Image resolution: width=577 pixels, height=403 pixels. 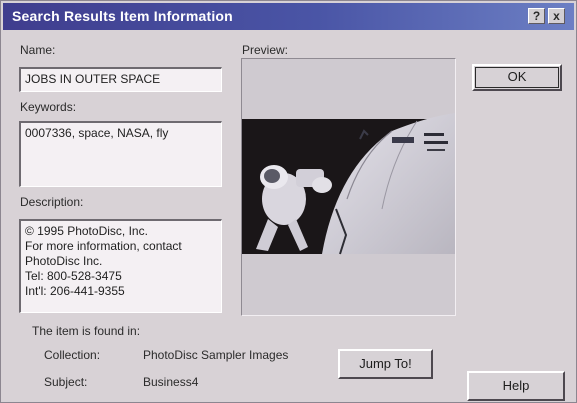 I want to click on name-label: Name:, so click(x=38, y=50).